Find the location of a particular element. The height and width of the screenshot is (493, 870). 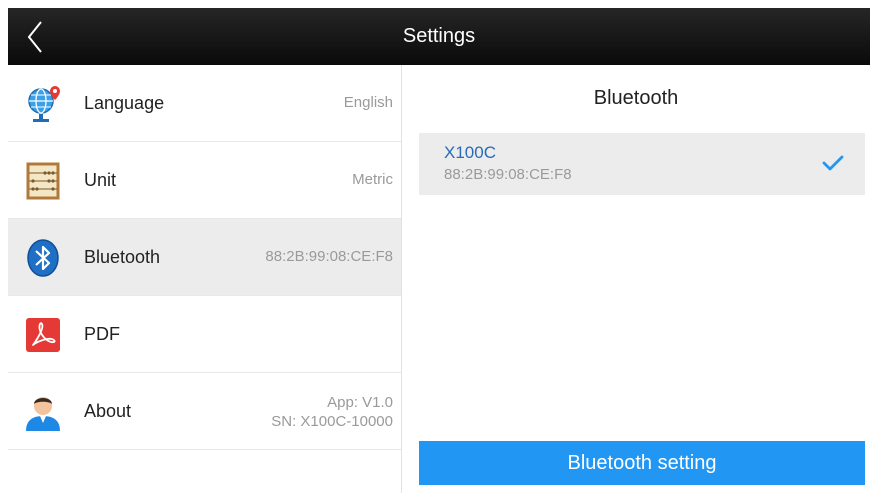

panel-title: Bluetooth is located at coordinates (636, 98).